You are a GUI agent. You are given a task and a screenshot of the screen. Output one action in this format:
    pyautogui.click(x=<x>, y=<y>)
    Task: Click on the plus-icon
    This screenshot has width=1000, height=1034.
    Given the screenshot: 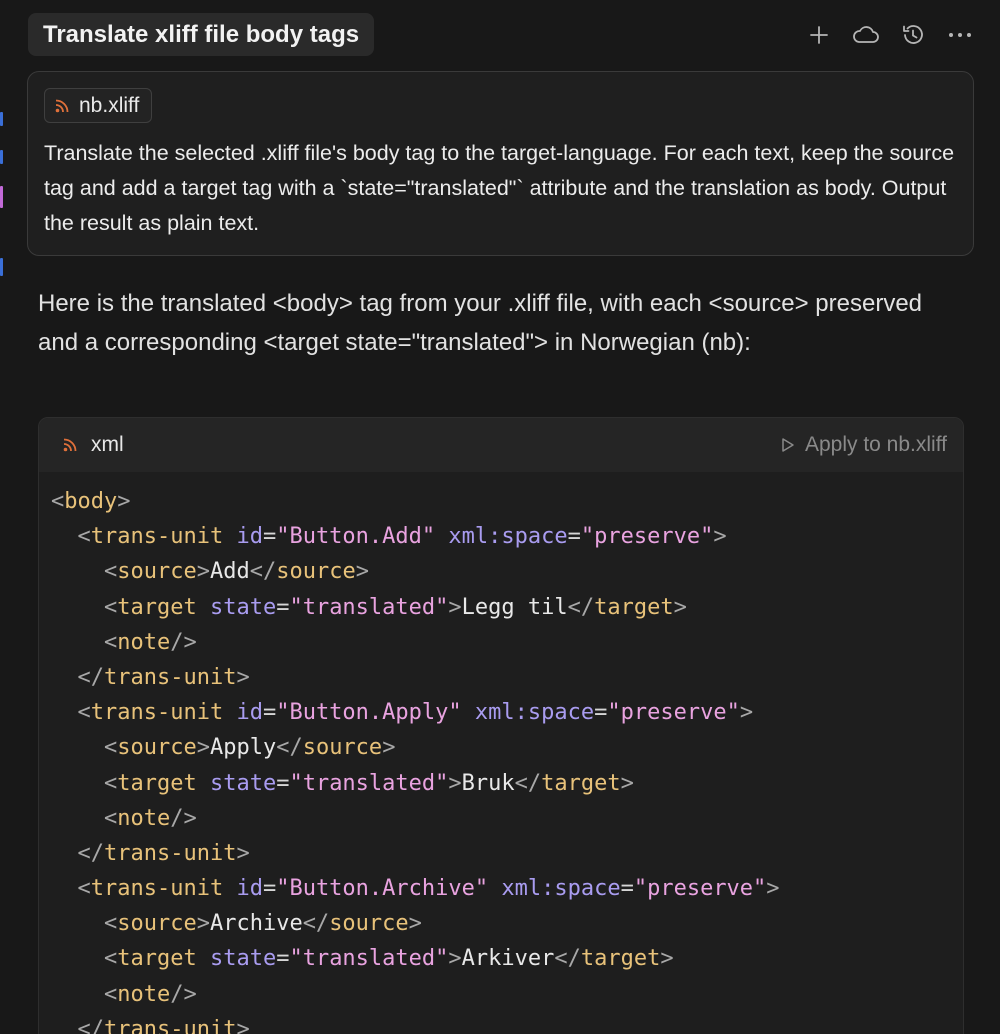 What is the action you would take?
    pyautogui.click(x=818, y=34)
    